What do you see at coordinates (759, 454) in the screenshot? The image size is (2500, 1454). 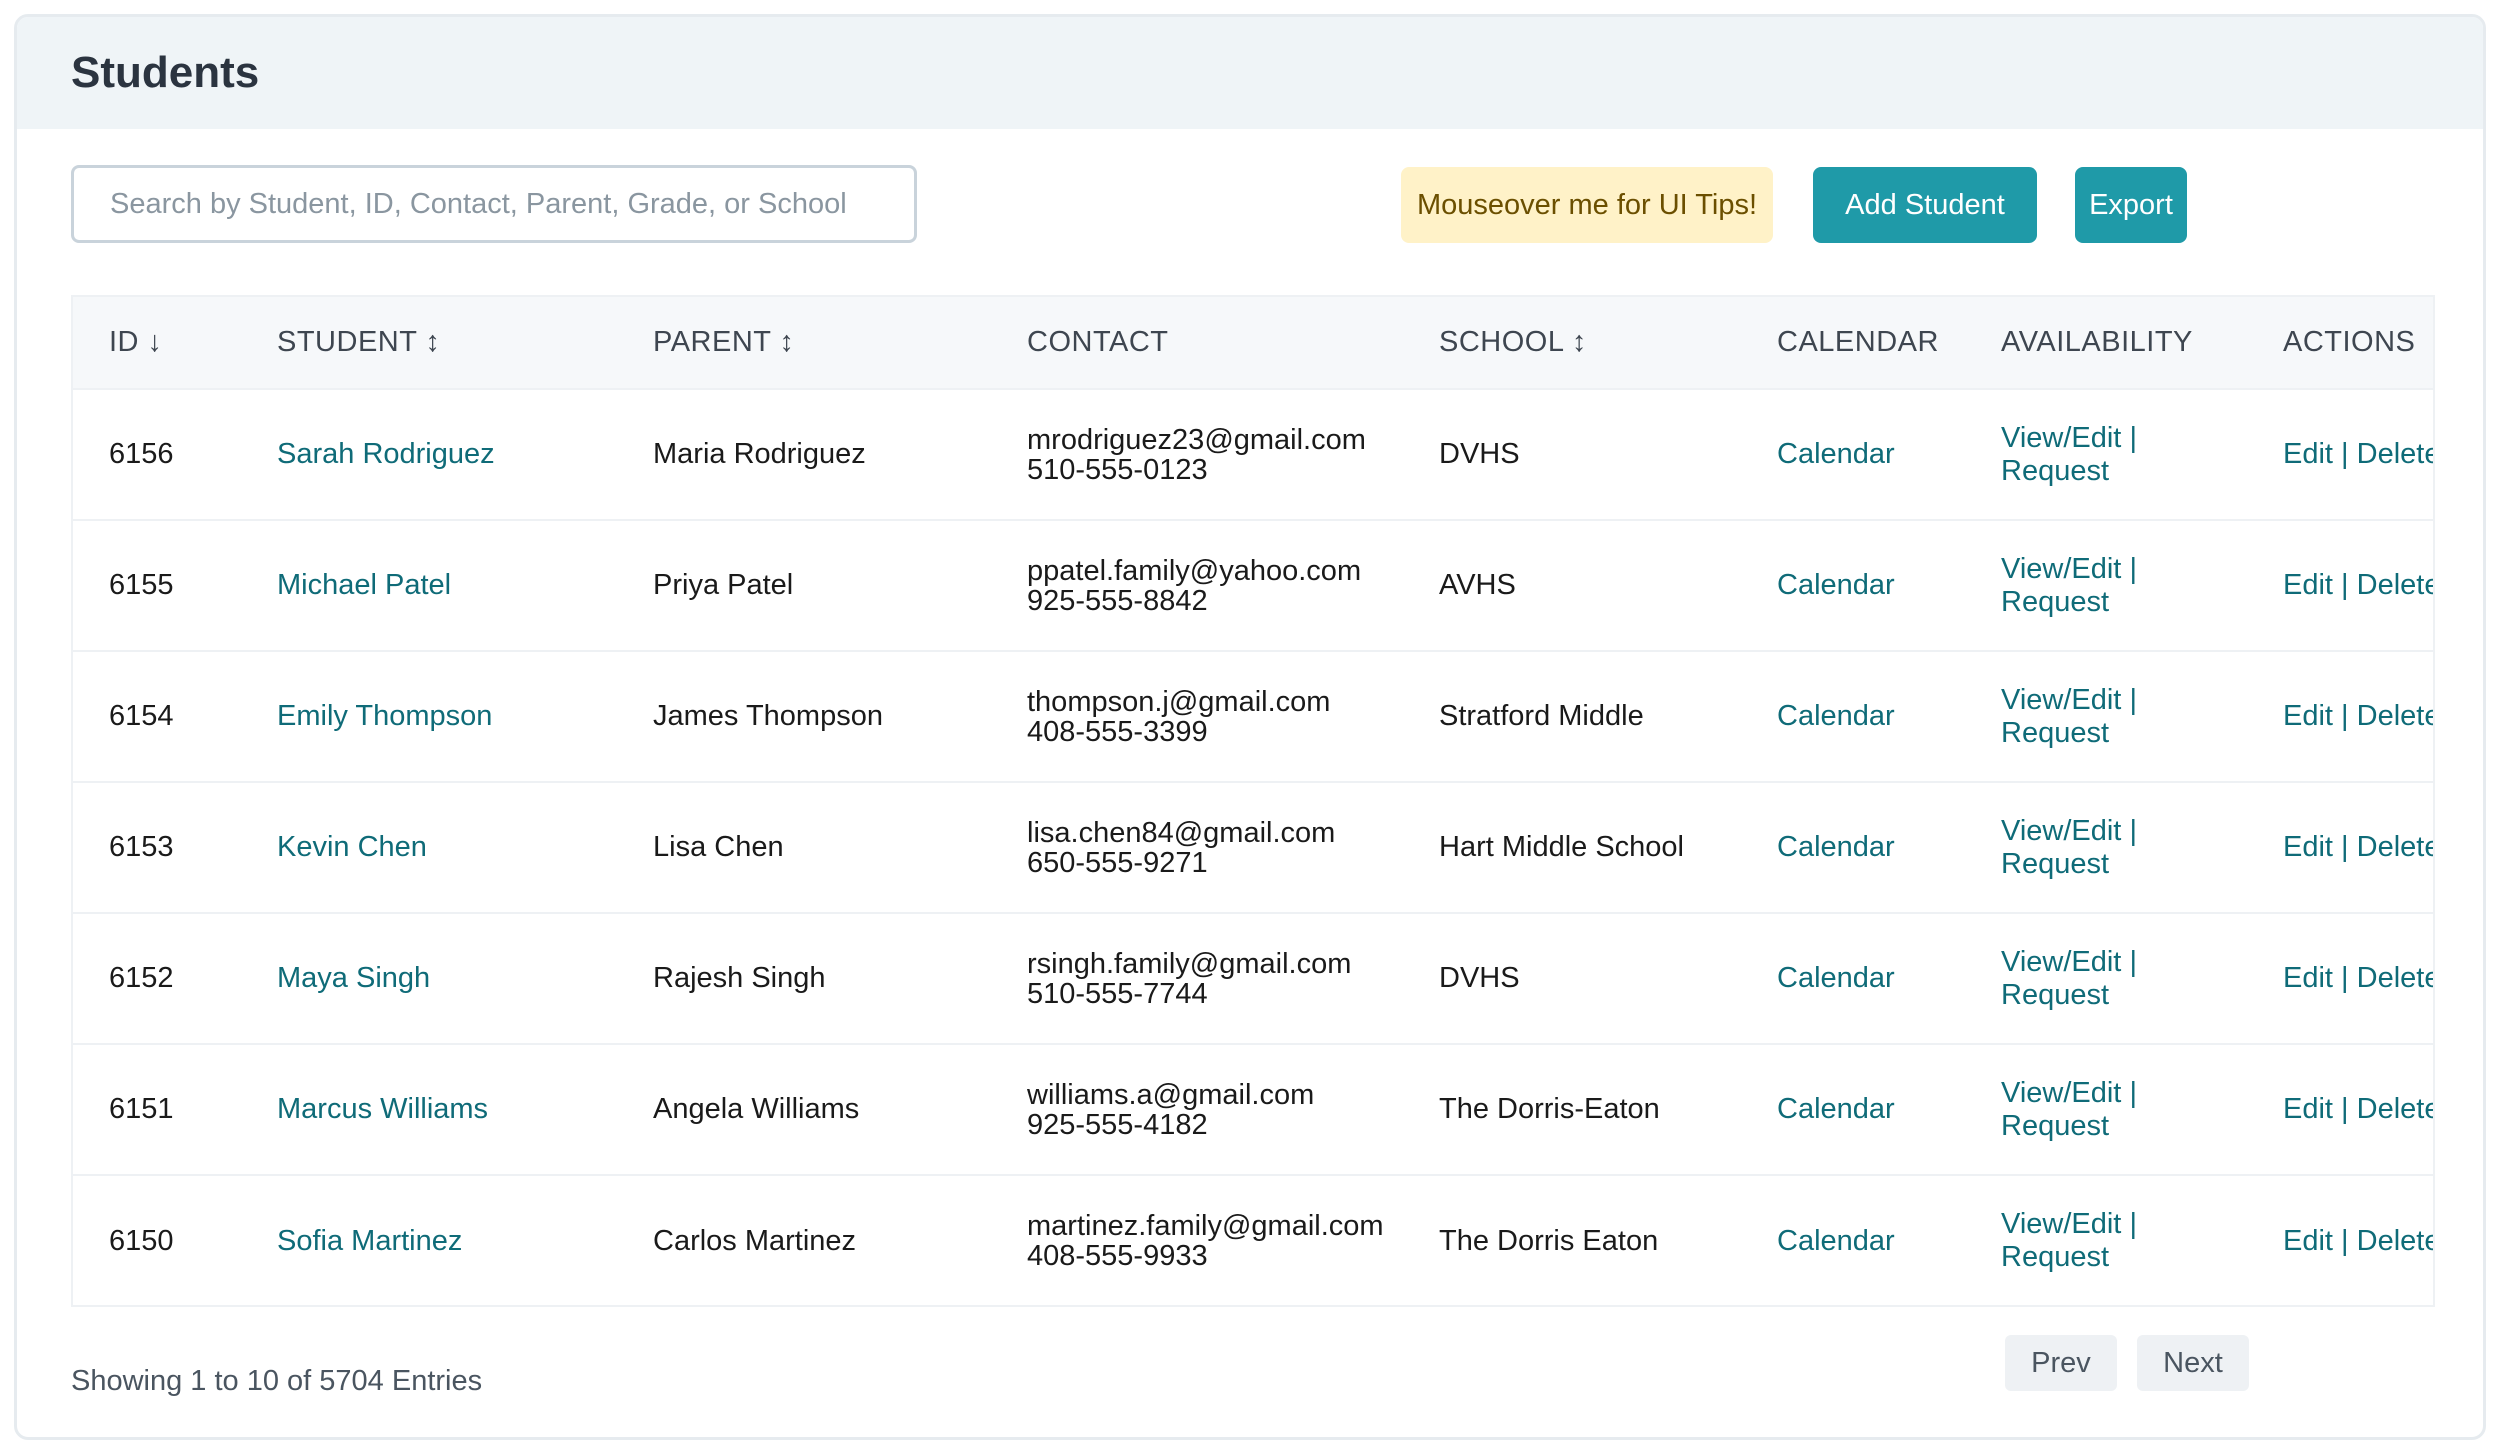 I see `cell-parent: Maria Rodriguez` at bounding box center [759, 454].